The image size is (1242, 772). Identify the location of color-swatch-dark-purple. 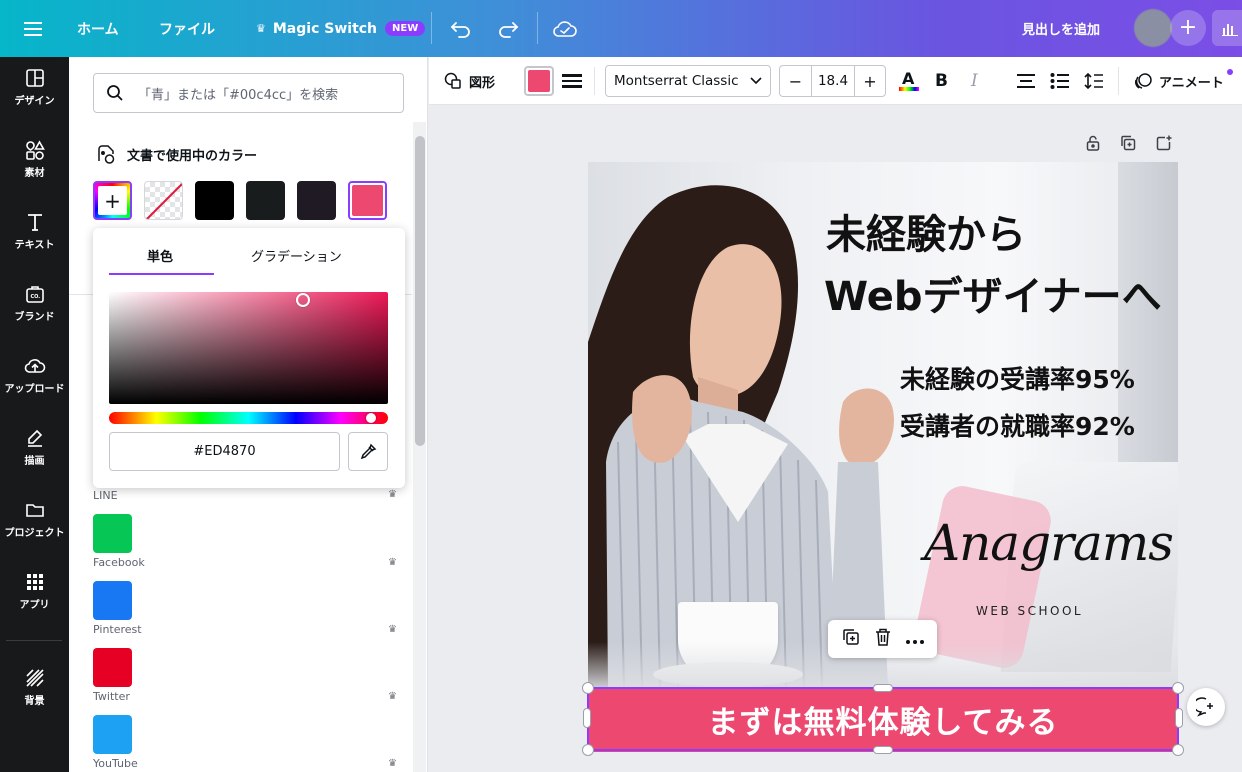
(316, 200).